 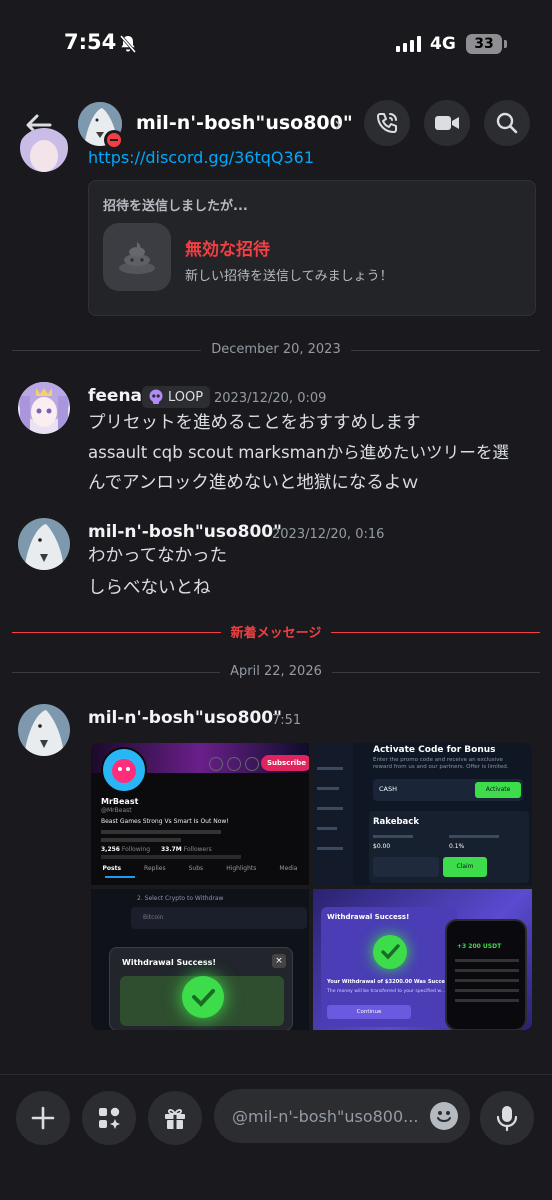 What do you see at coordinates (276, 349) in the screenshot?
I see `date-divider: December 20, 2023` at bounding box center [276, 349].